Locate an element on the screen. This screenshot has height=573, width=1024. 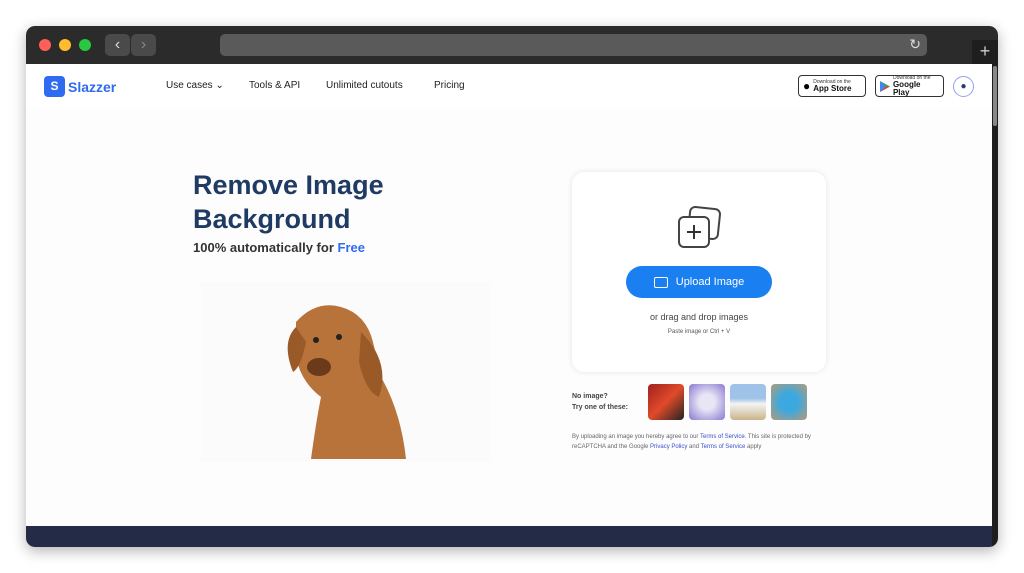
apple-icon: ● is located at coordinates (807, 86).